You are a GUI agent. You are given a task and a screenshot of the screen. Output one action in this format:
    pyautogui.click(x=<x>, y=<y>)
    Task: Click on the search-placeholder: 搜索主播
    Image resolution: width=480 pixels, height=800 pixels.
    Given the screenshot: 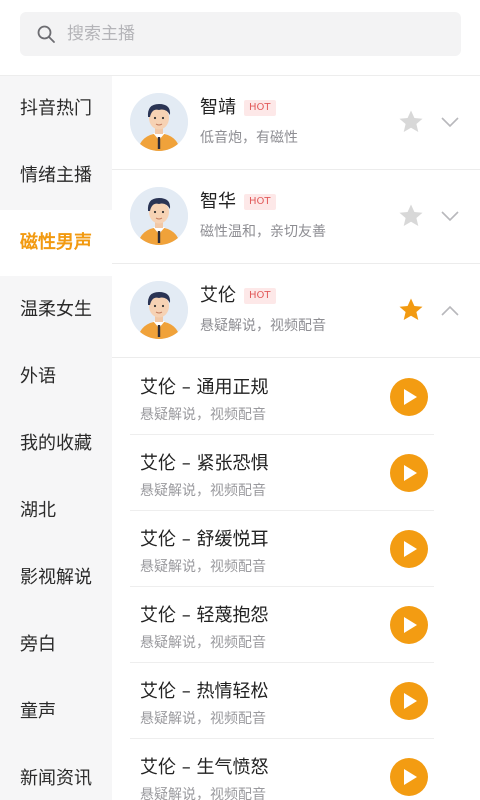 What is the action you would take?
    pyautogui.click(x=101, y=34)
    